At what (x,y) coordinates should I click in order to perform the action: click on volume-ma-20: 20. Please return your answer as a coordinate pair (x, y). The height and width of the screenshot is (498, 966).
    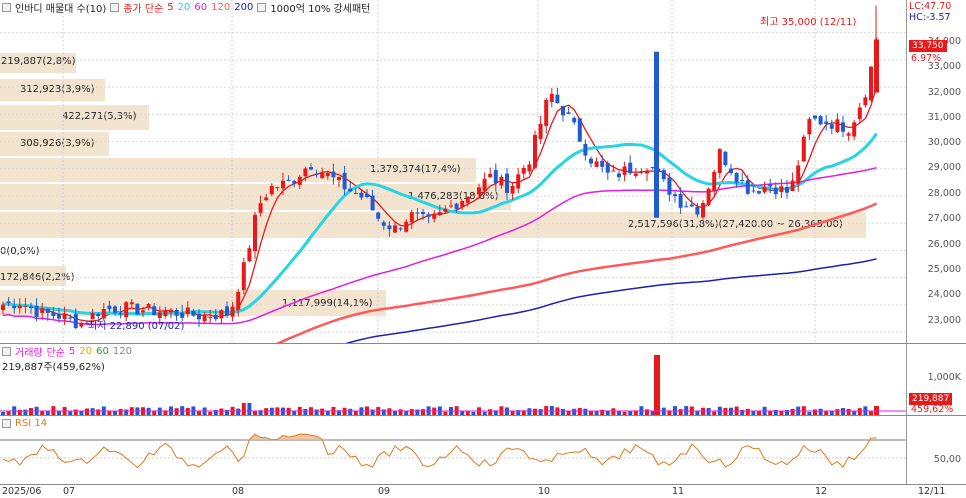
    Looking at the image, I should click on (86, 351).